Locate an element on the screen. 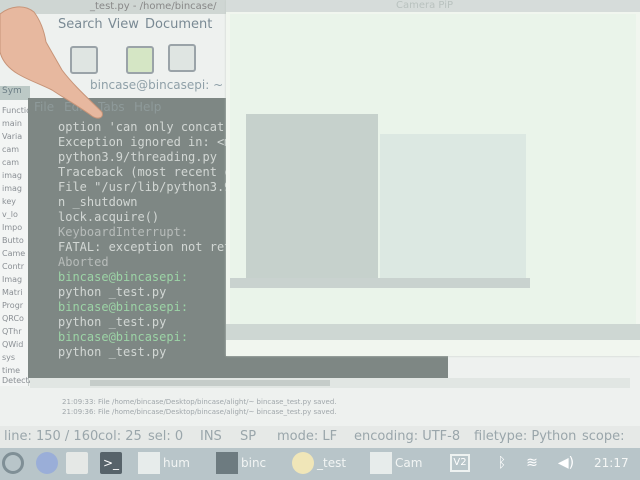 Image resolution: width=640 pixels, height=480 pixels. terminal-line: option 'can only concat is located at coordinates (141, 127).